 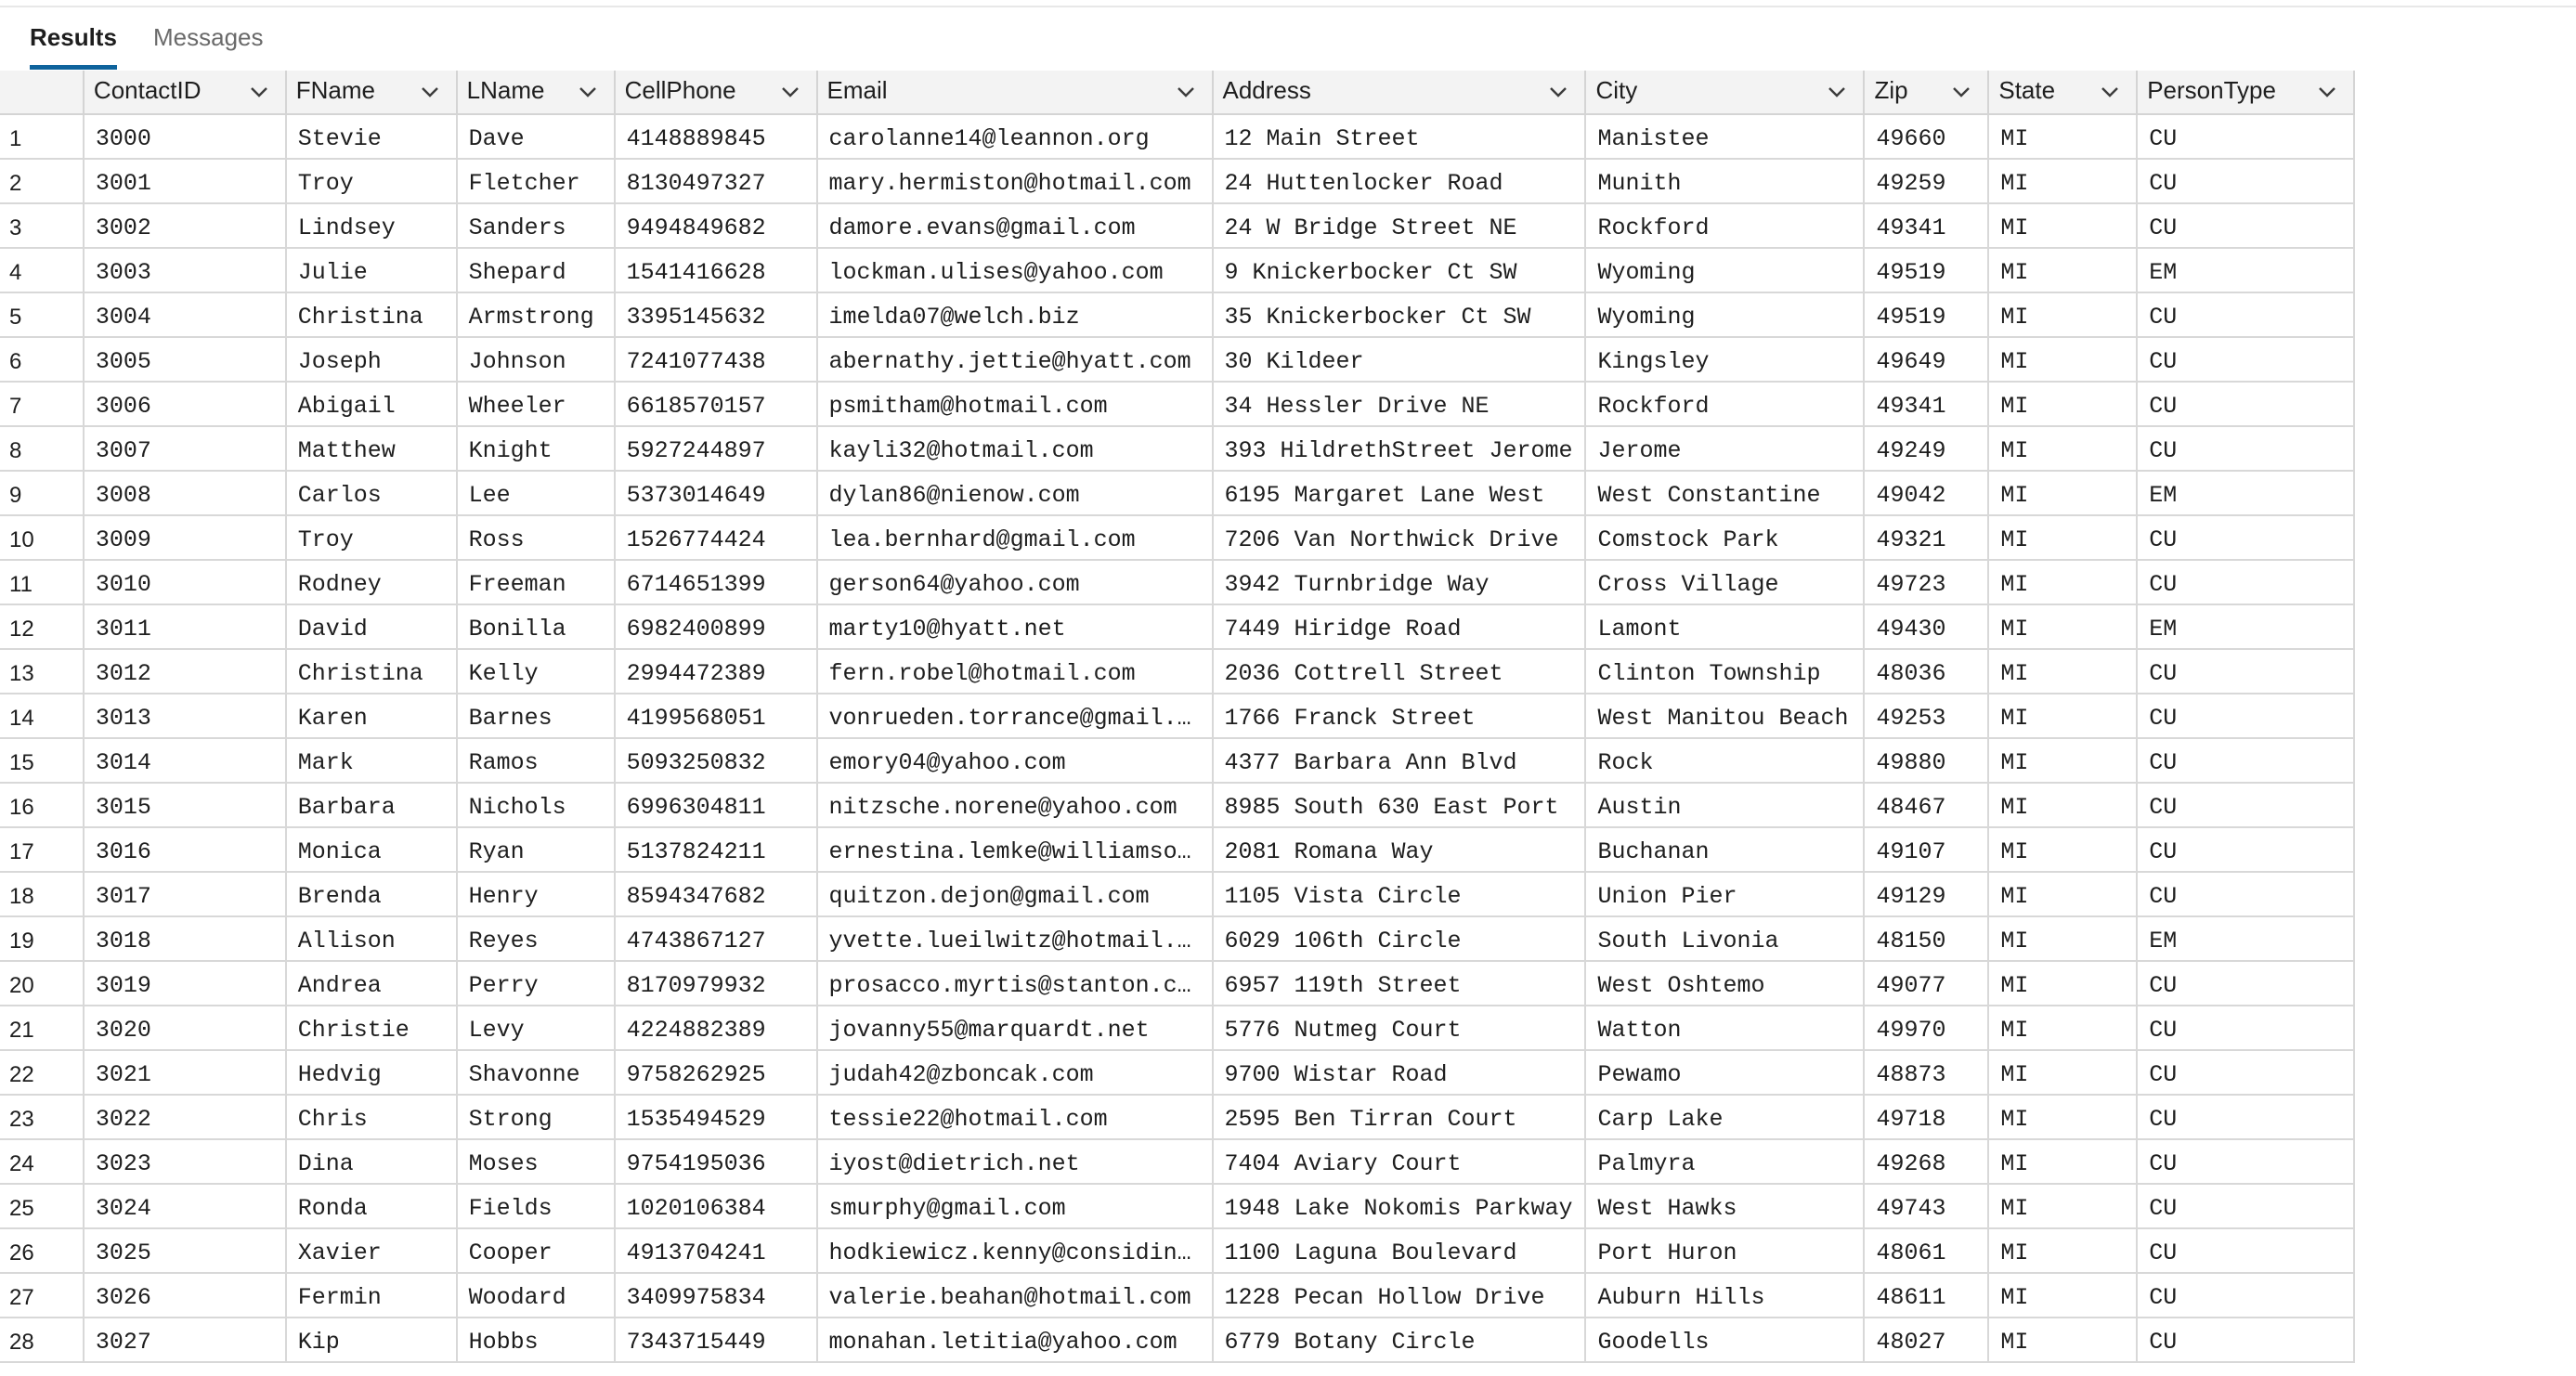 I want to click on row-number: 20, so click(x=42, y=983).